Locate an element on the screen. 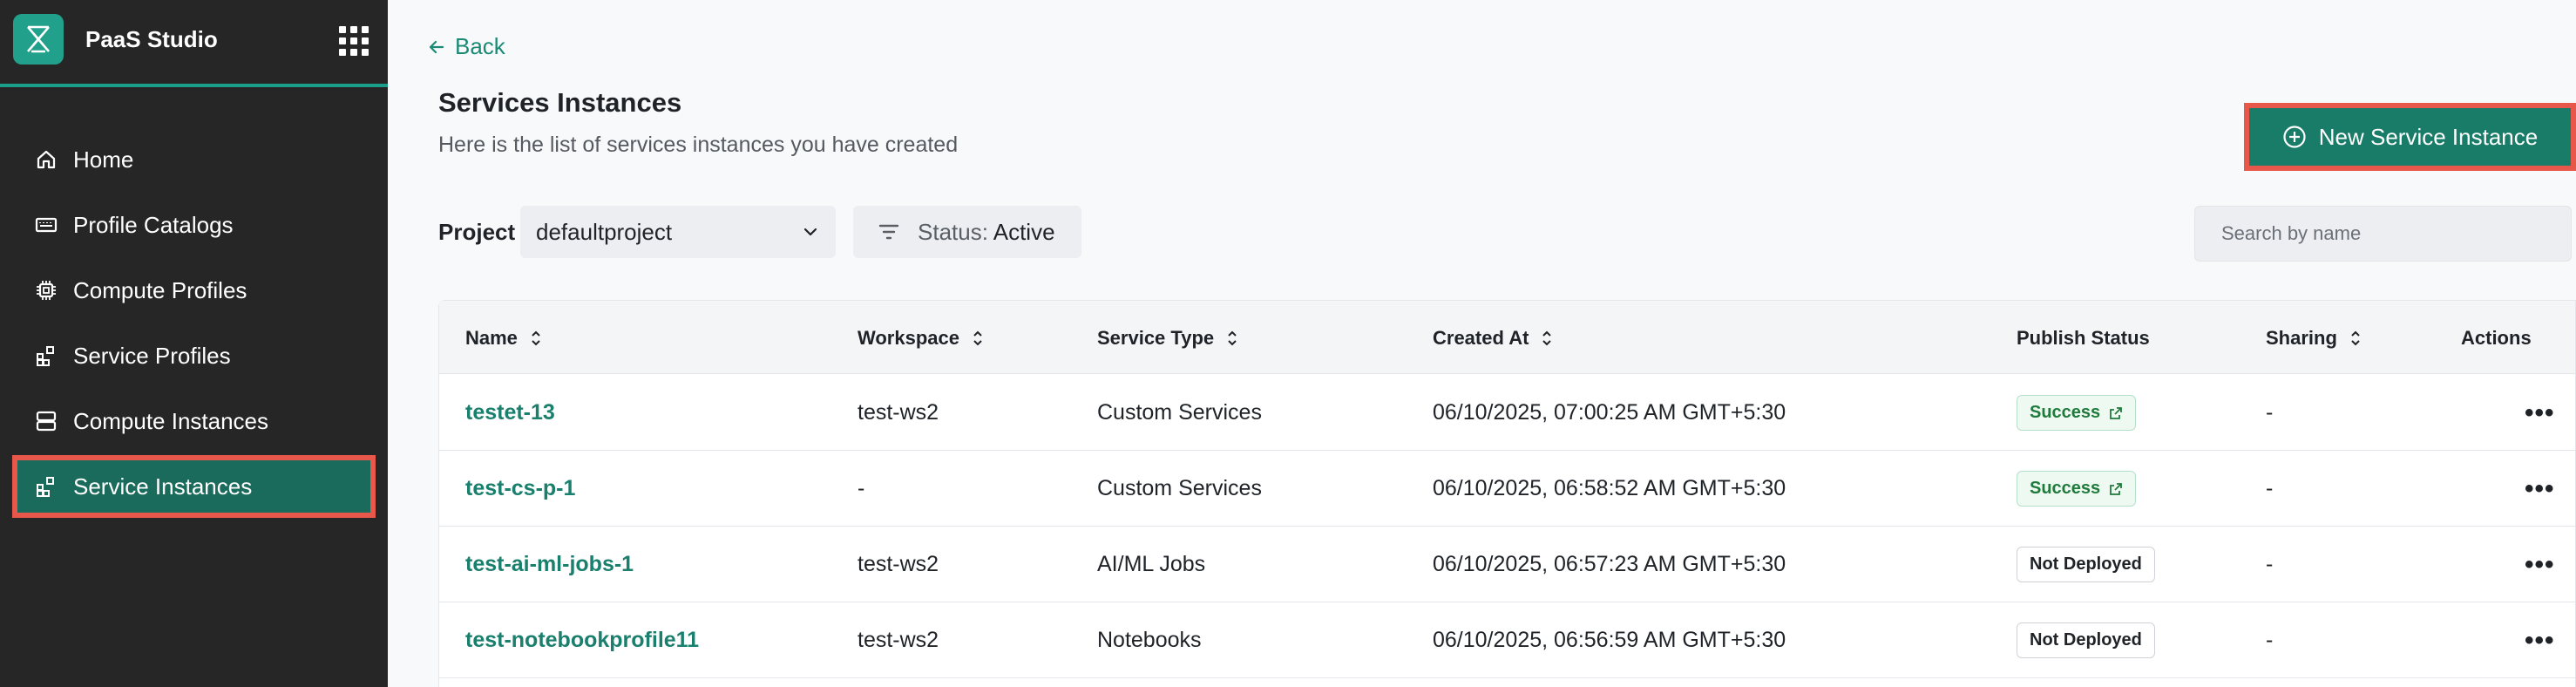 The image size is (2576, 687). column-header-actions: Actions is located at coordinates (2496, 338).